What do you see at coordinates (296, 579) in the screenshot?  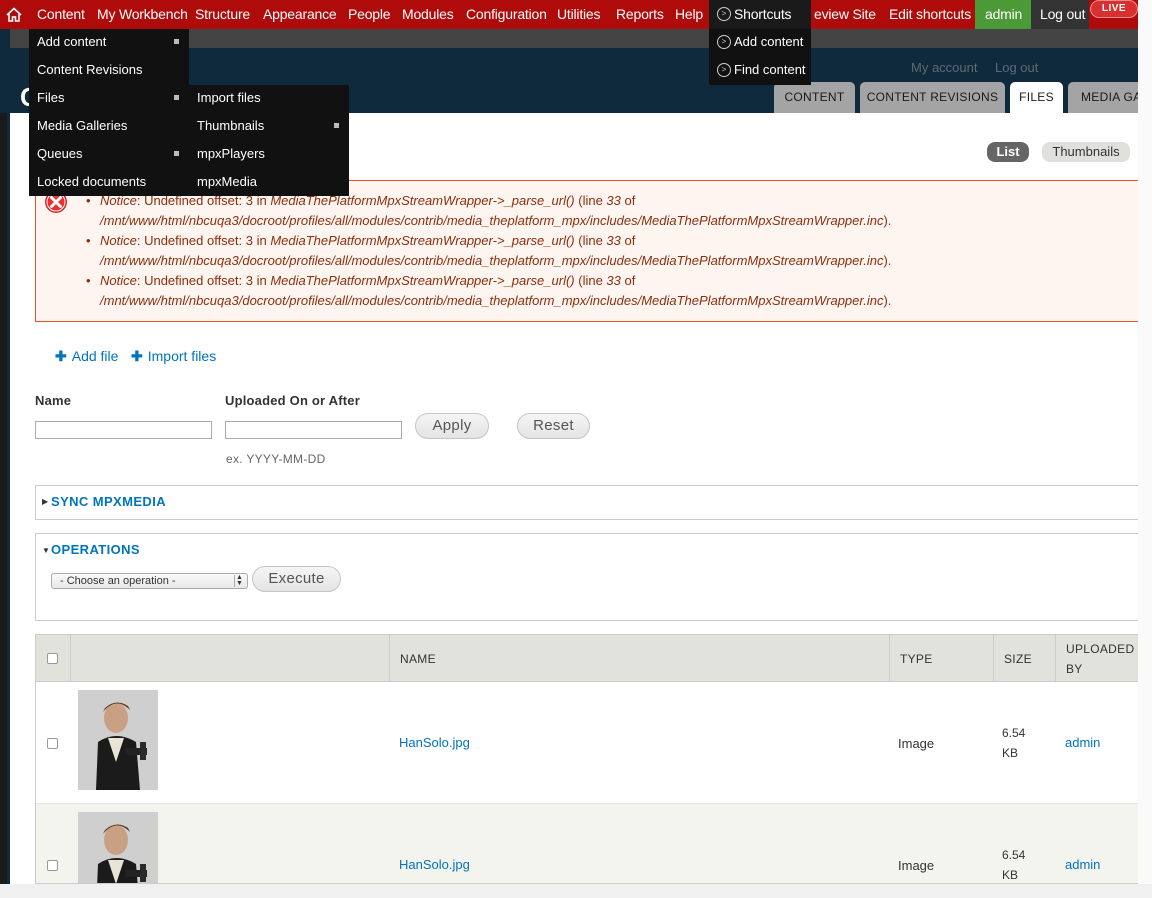 I see `execute-button: Execute` at bounding box center [296, 579].